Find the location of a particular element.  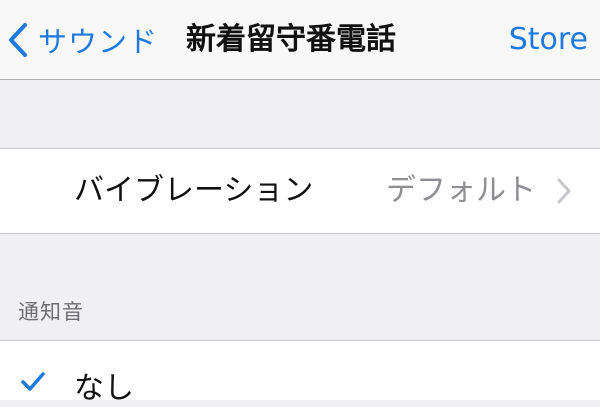

vibration-label: バイブレーション is located at coordinates (194, 190).